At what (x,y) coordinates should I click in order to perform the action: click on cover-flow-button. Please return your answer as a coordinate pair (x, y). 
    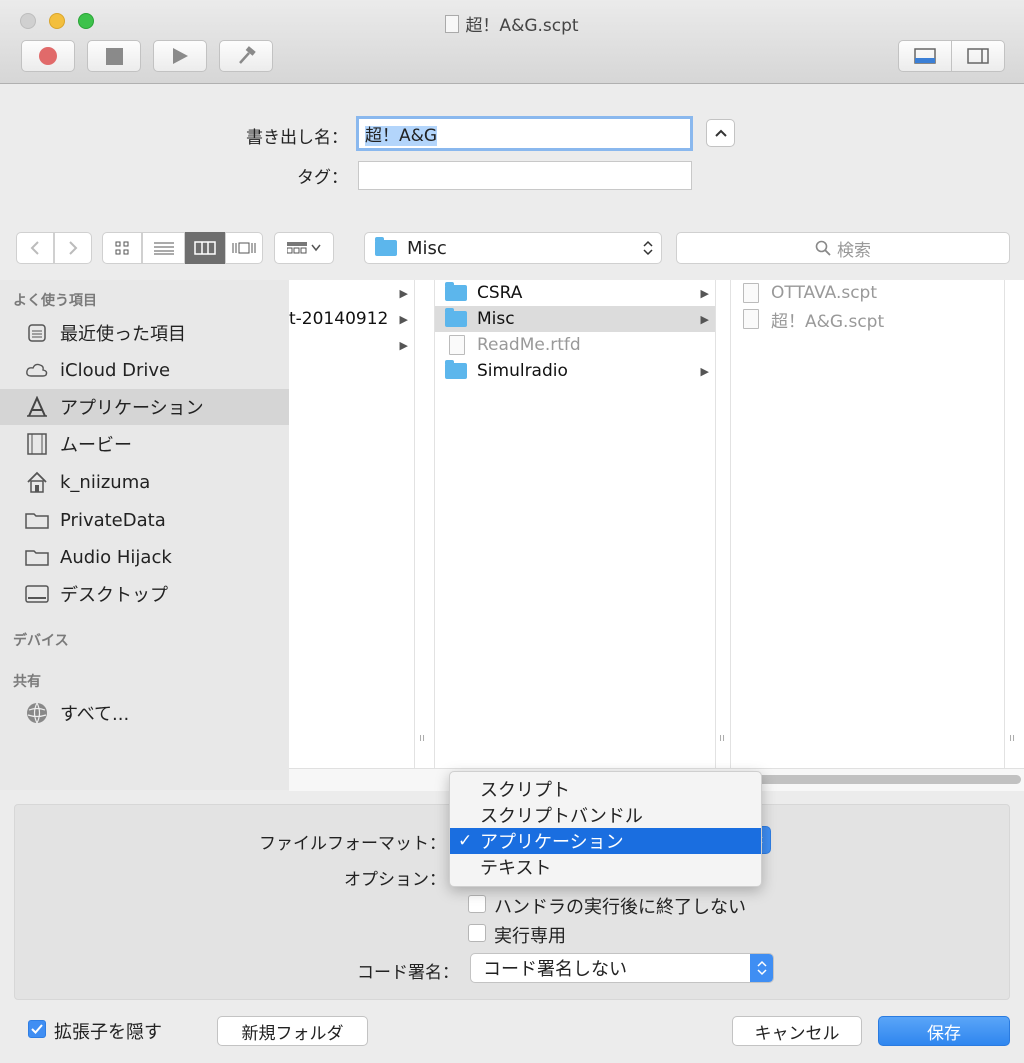
    Looking at the image, I should click on (244, 248).